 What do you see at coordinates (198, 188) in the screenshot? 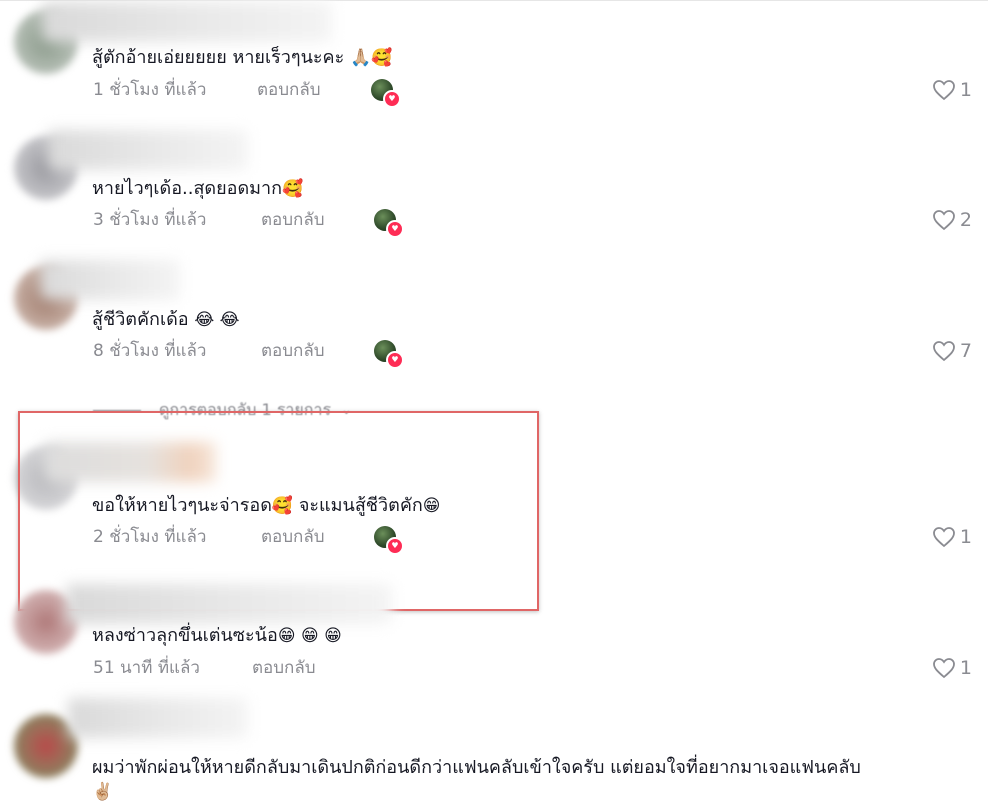
I see `comment-text: หายไวๆเด้อ..สุดยอดมาก🥰` at bounding box center [198, 188].